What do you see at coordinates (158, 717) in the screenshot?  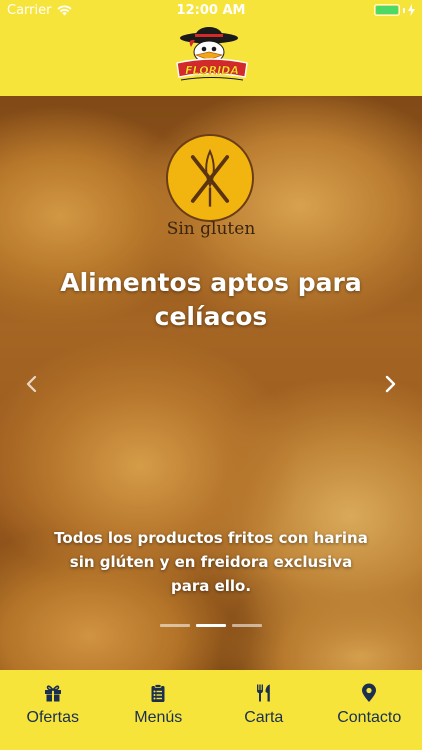 I see `tab-label: Menús` at bounding box center [158, 717].